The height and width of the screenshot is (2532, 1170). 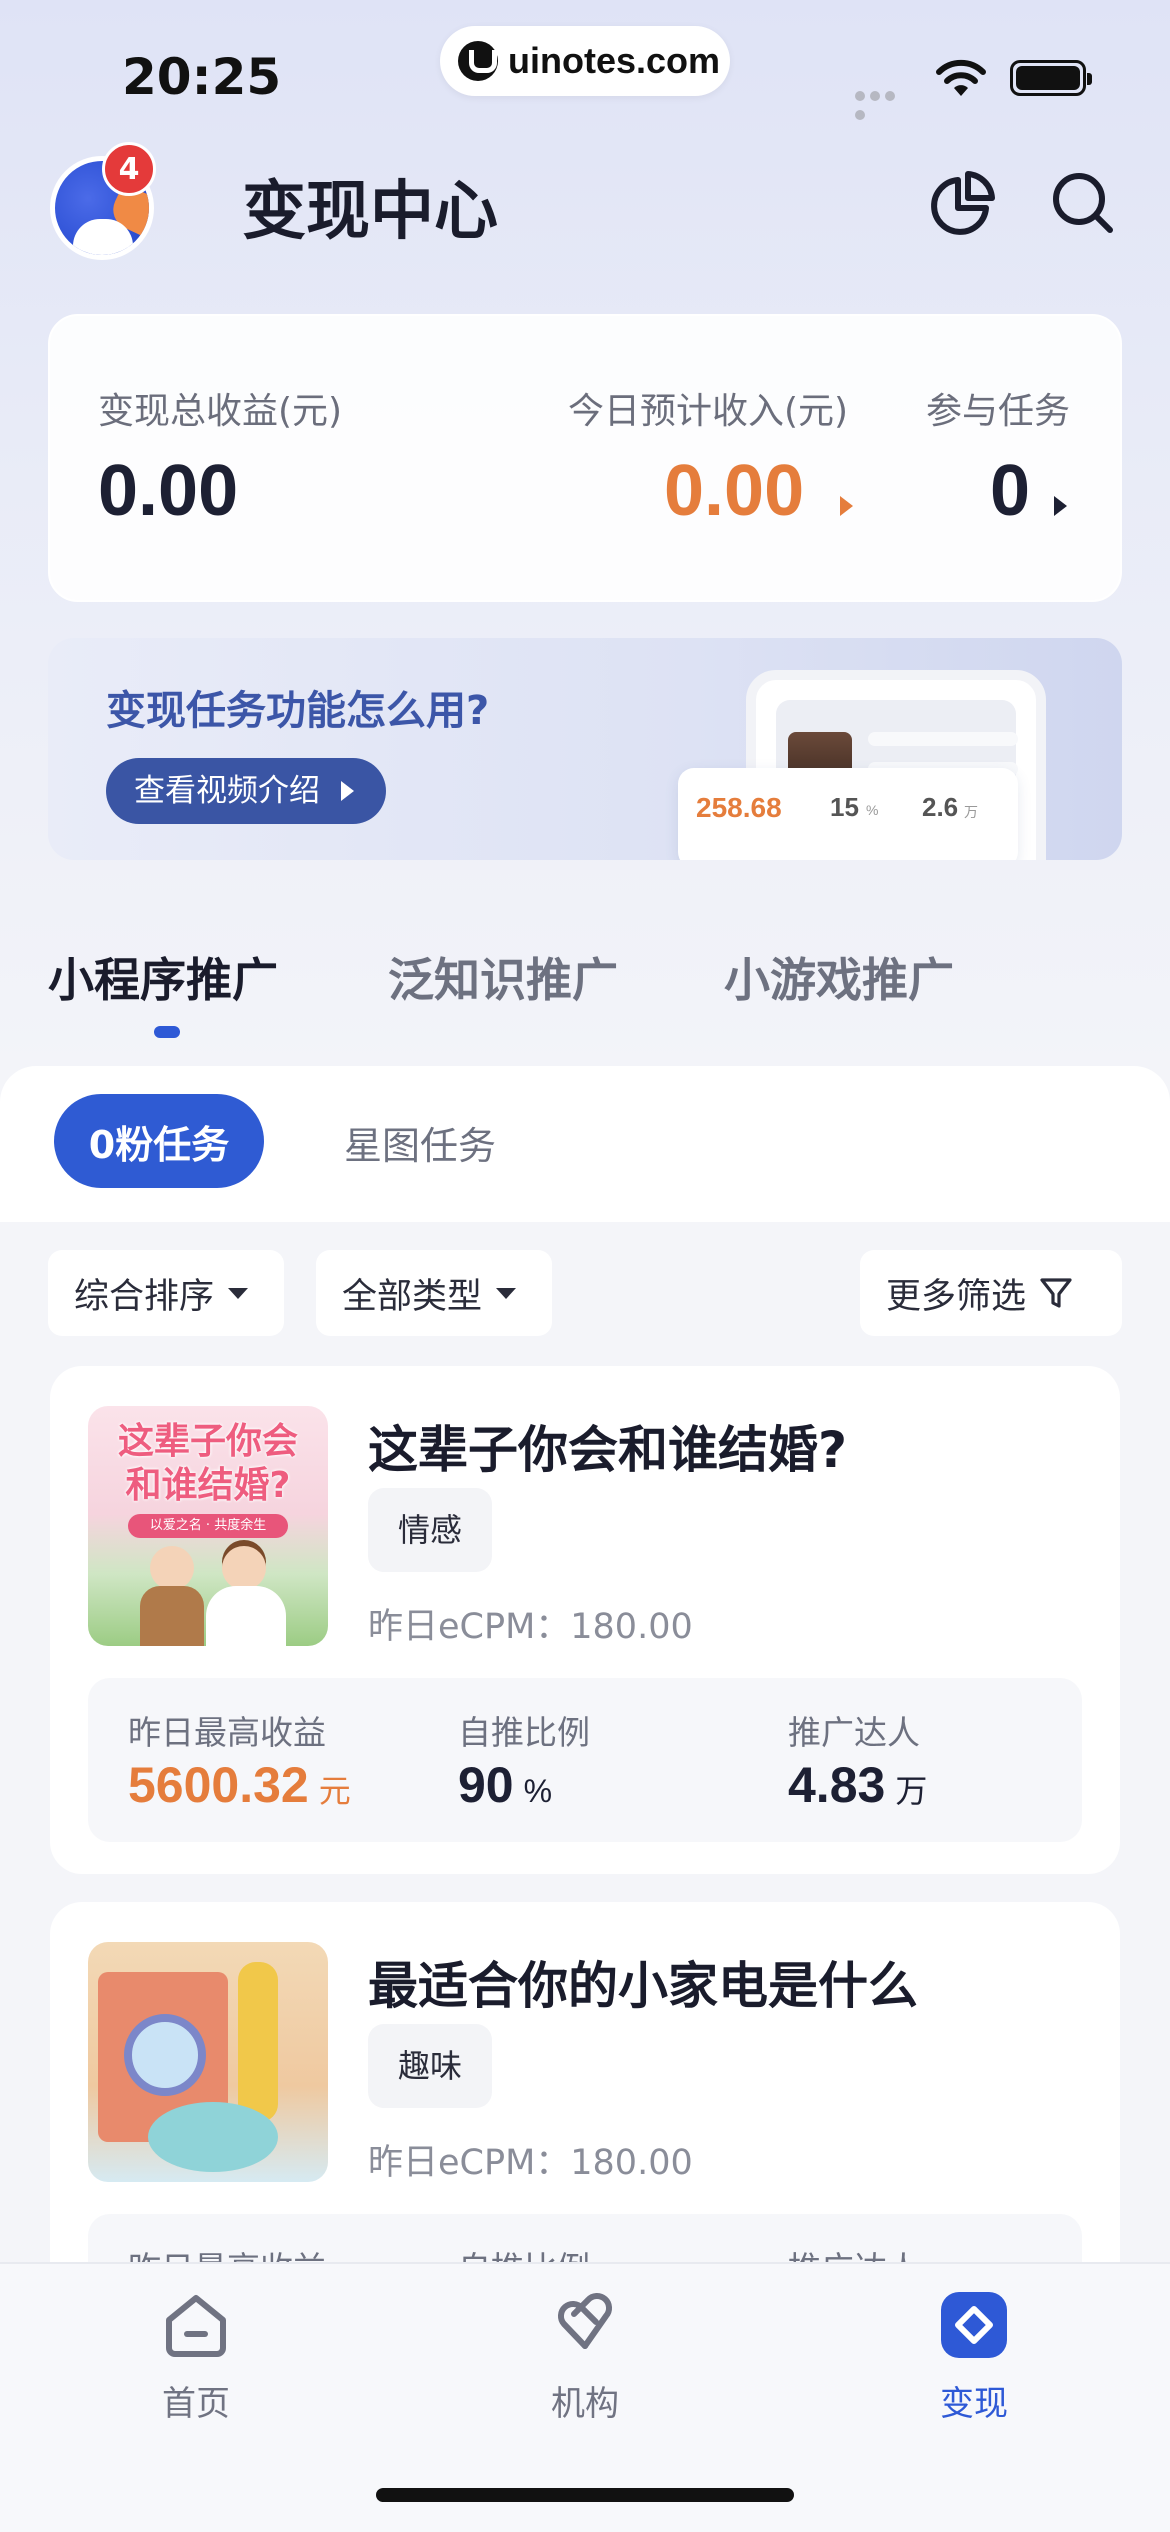 What do you see at coordinates (585, 2404) in the screenshot?
I see `nav-organization-label: 机构` at bounding box center [585, 2404].